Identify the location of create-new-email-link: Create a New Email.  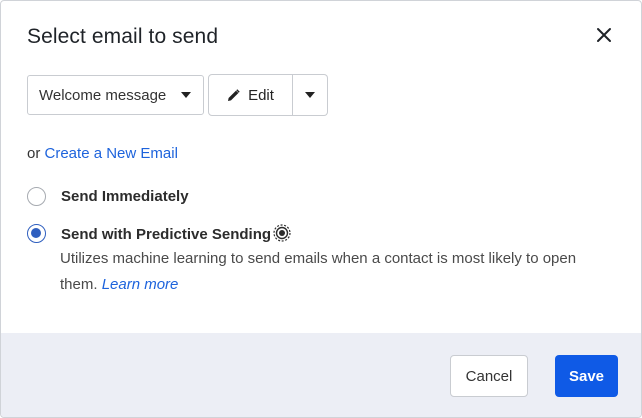
(111, 153).